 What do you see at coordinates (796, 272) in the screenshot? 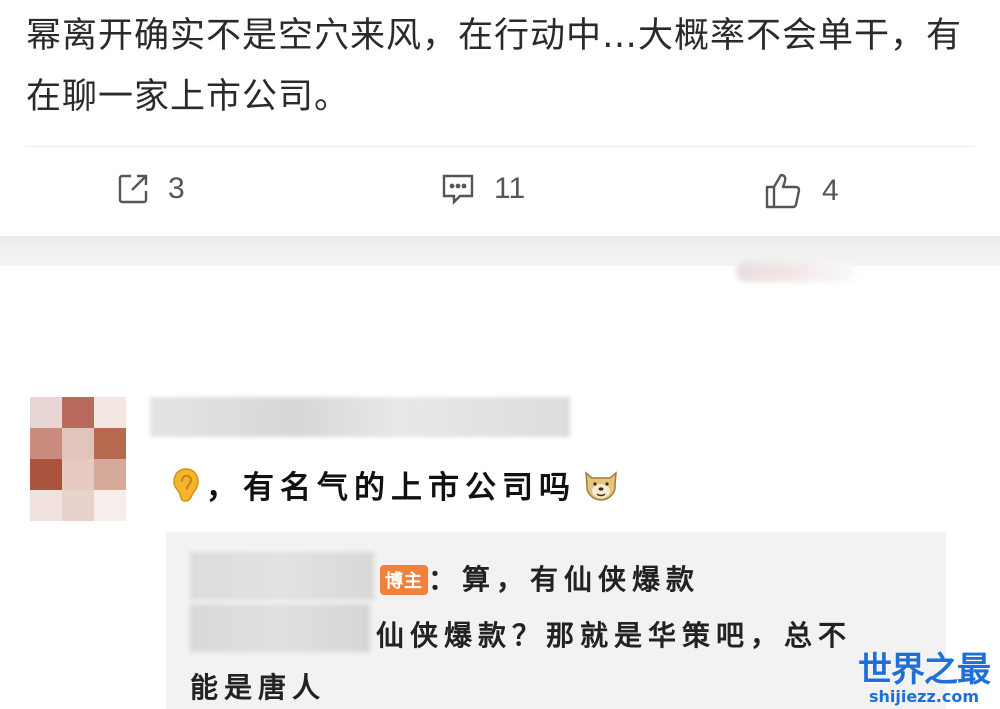
I see `blurred-element` at bounding box center [796, 272].